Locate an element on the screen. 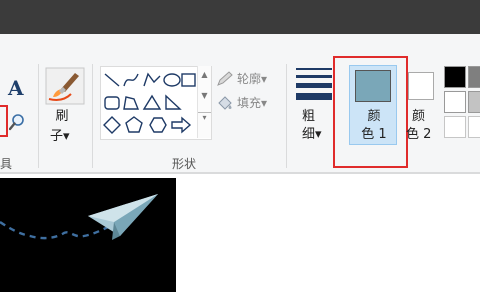 The image size is (480, 300). stroke-width-icon is located at coordinates (314, 86).